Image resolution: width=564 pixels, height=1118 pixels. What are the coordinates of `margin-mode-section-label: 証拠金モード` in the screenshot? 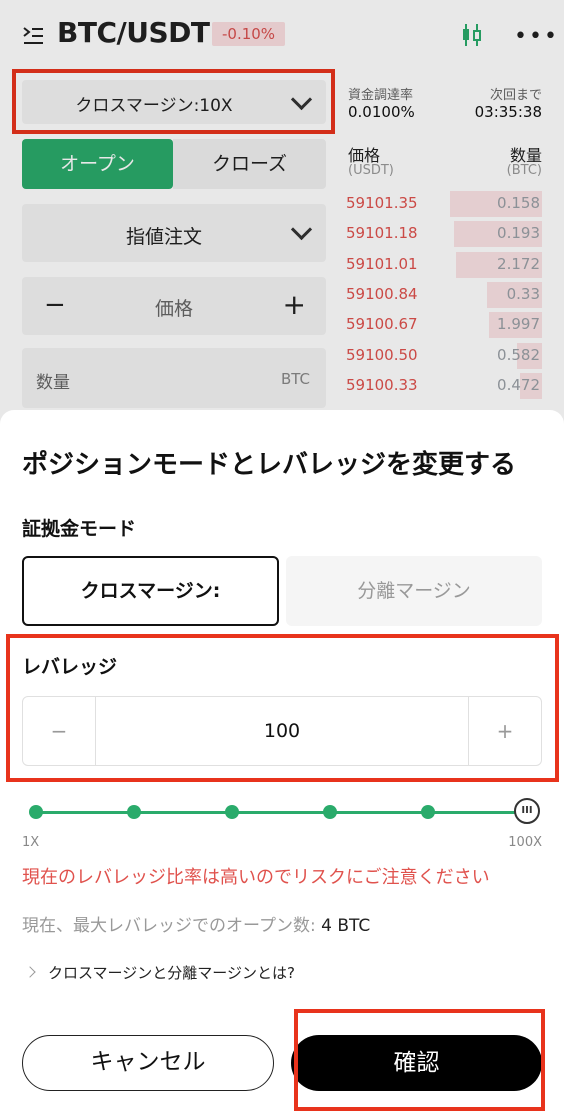 It's located at (79, 529).